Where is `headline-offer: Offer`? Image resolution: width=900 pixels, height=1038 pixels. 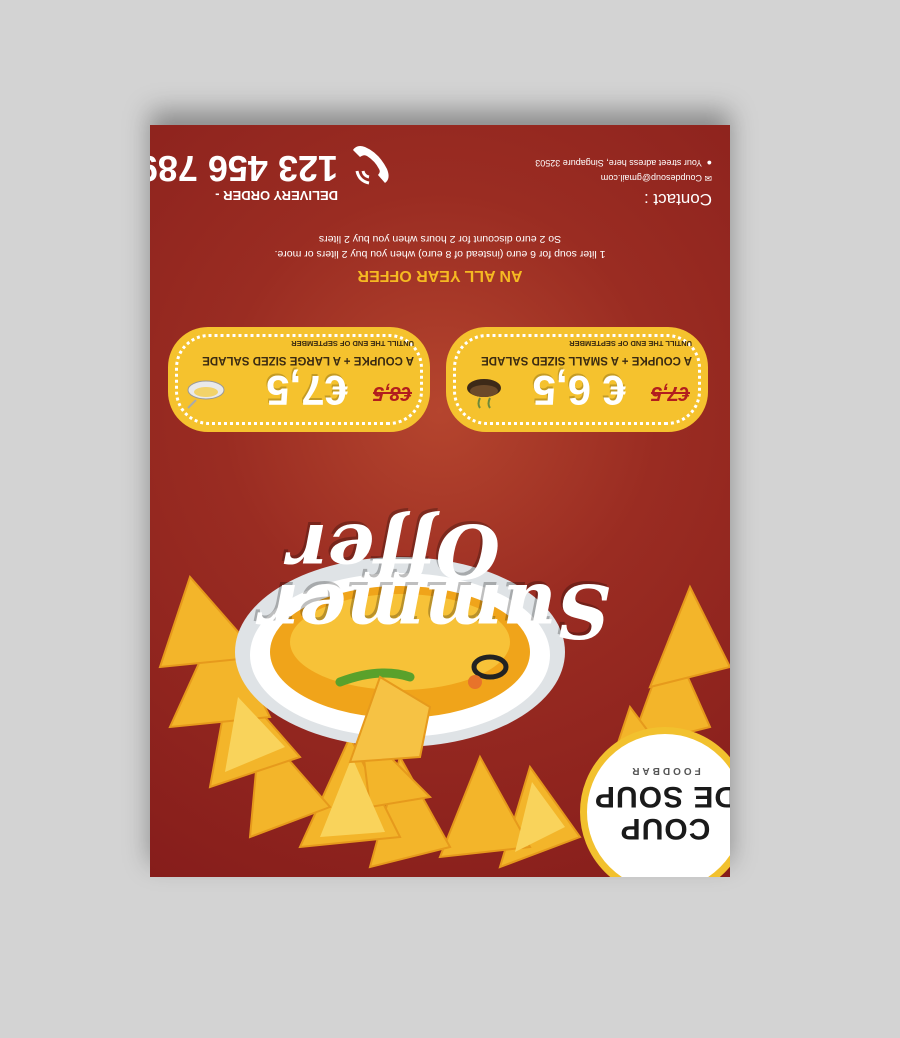 headline-offer: Offer is located at coordinates (394, 550).